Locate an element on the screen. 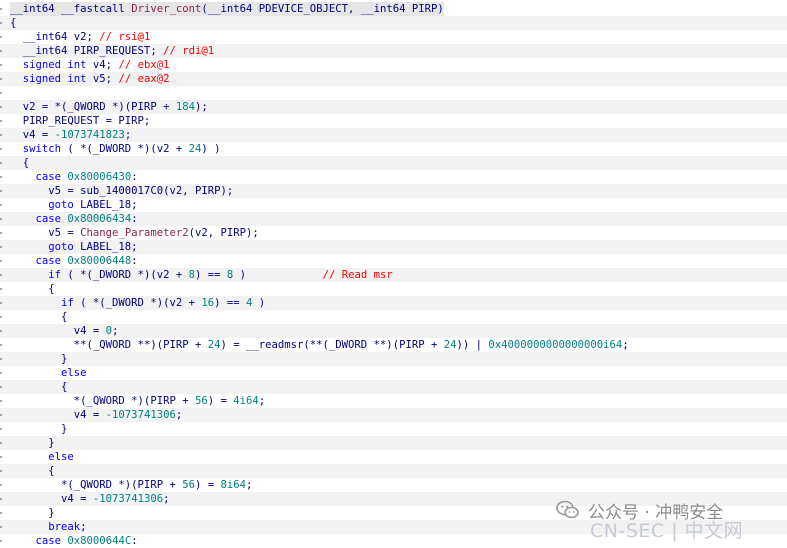 Image resolution: width=787 pixels, height=548 pixels. code-line: signed int v5; // eax@2 is located at coordinates (393, 79).